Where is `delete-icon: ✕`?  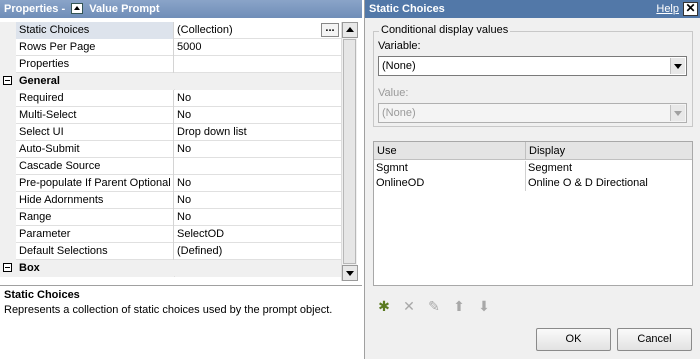 delete-icon: ✕ is located at coordinates (409, 306).